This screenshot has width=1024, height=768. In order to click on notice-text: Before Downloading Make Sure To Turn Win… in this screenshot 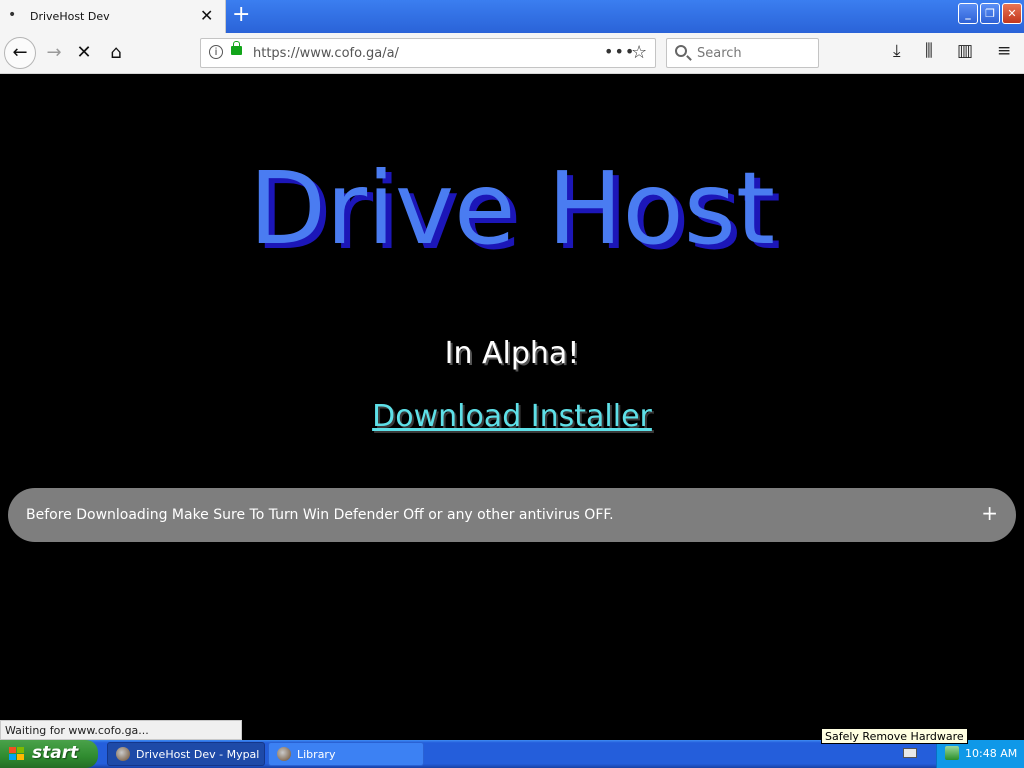, I will do `click(320, 515)`.